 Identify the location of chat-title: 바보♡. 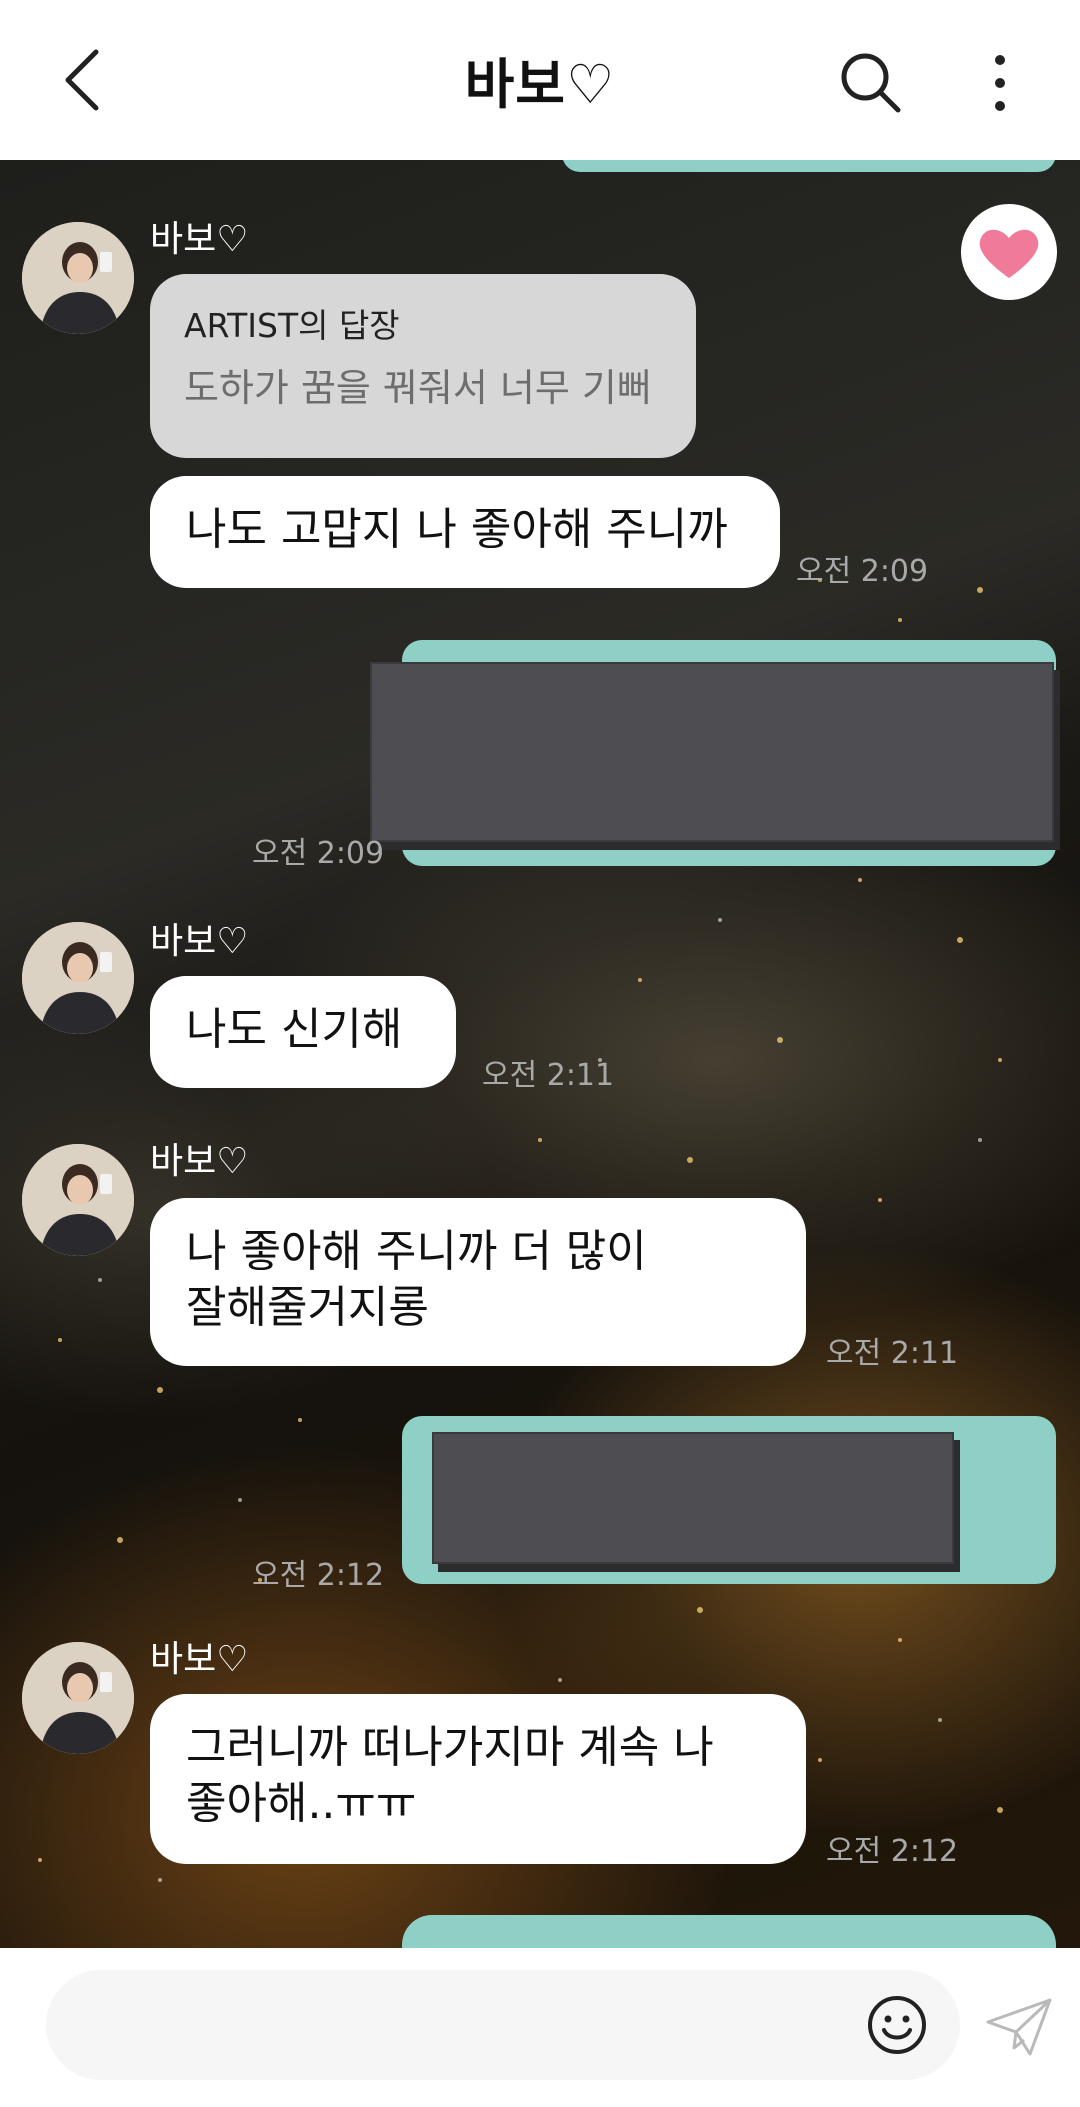
(540, 84).